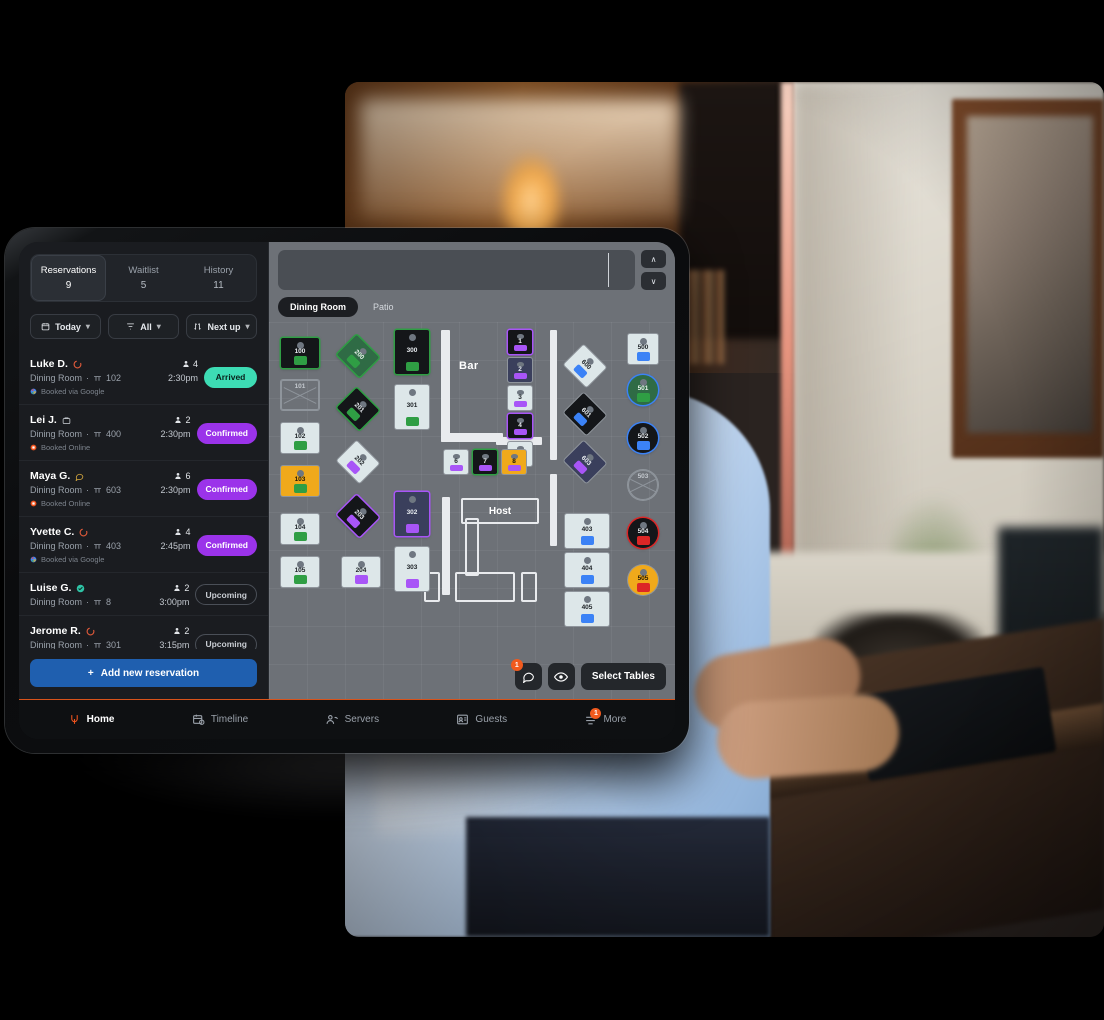 This screenshot has width=1104, height=1020. What do you see at coordinates (45, 327) in the screenshot?
I see `calendar-icon` at bounding box center [45, 327].